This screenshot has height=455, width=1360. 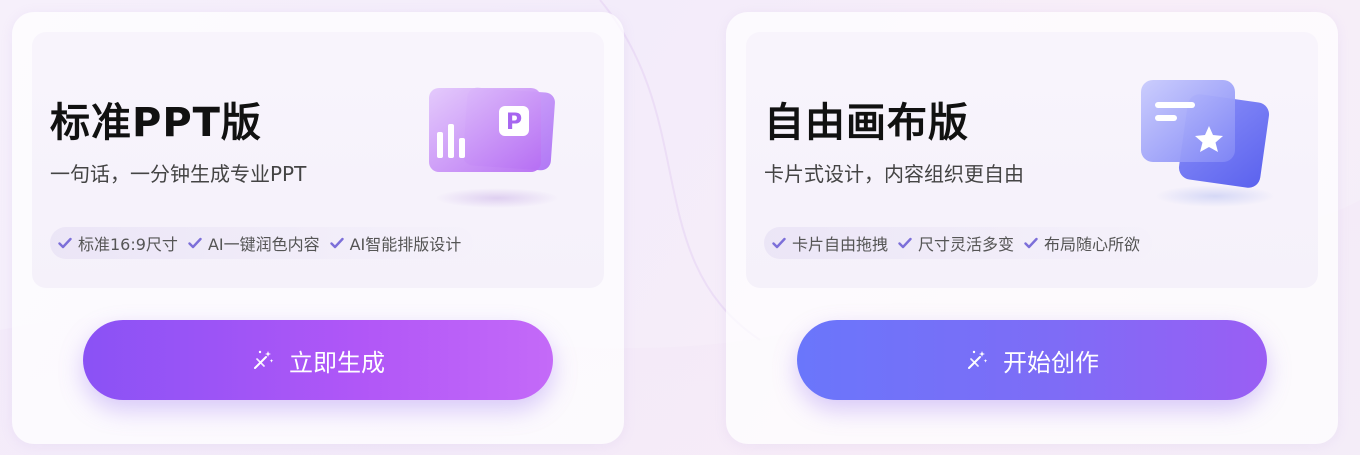 What do you see at coordinates (866, 123) in the screenshot?
I see `card-title: 自由画布版` at bounding box center [866, 123].